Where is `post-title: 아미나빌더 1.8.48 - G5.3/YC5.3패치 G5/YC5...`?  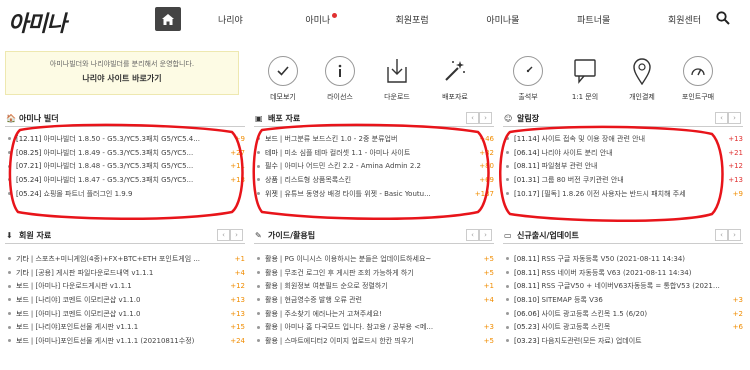 post-title: 아미나빌더 1.8.48 - G5.3/YC5.3패치 G5/YC5... is located at coordinates (133, 166).